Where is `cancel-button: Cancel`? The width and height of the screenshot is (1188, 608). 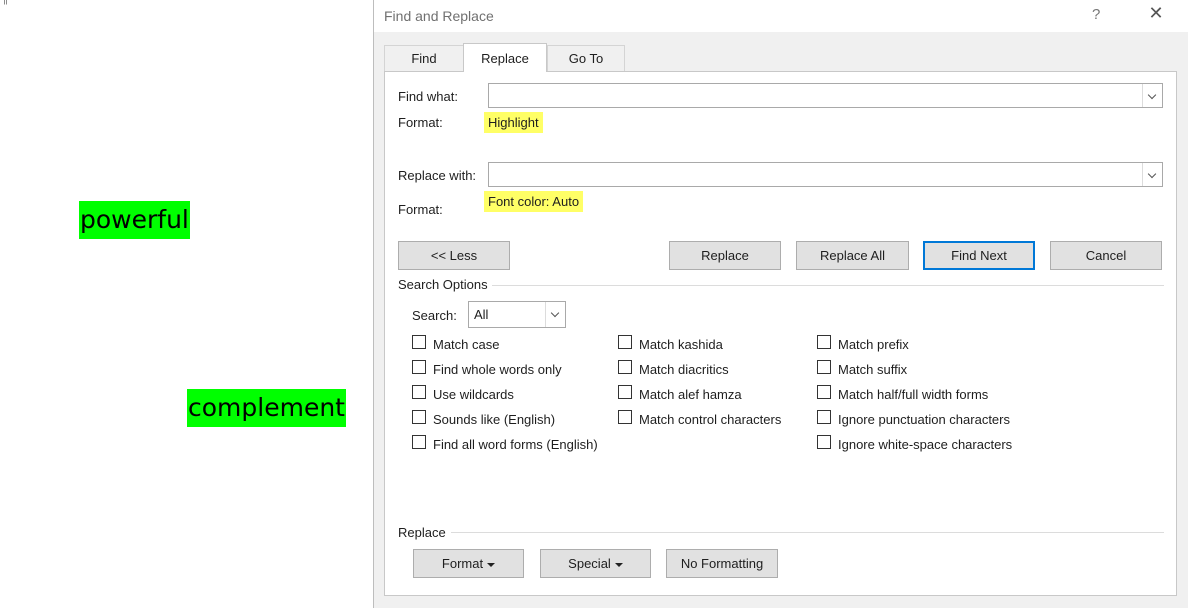 cancel-button: Cancel is located at coordinates (1106, 255).